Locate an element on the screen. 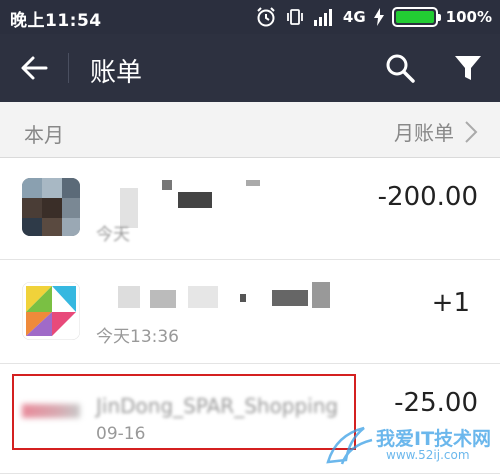  battery-fill is located at coordinates (414, 17).